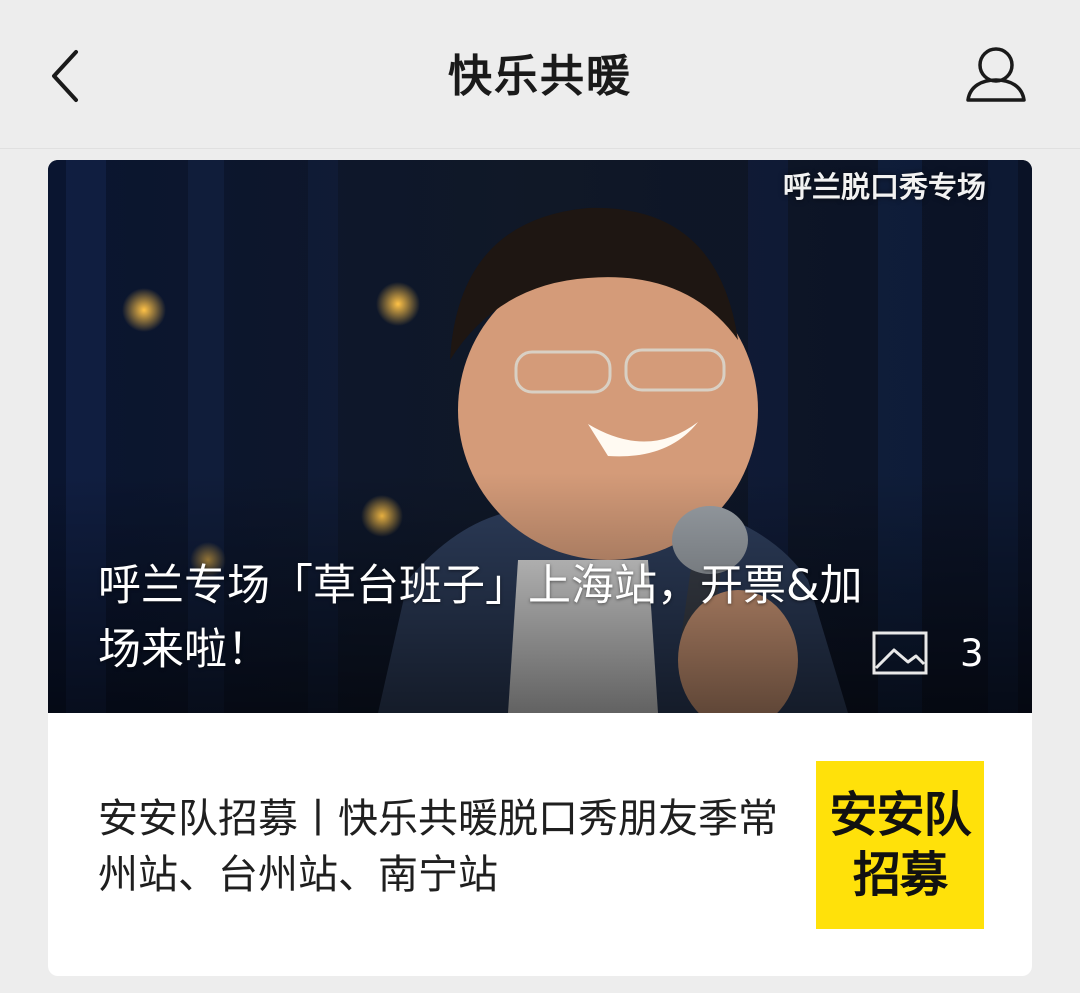 Image resolution: width=1080 pixels, height=993 pixels. Describe the element at coordinates (900, 845) in the screenshot. I see `list-article-thumbnail: 安安队 招募` at that location.